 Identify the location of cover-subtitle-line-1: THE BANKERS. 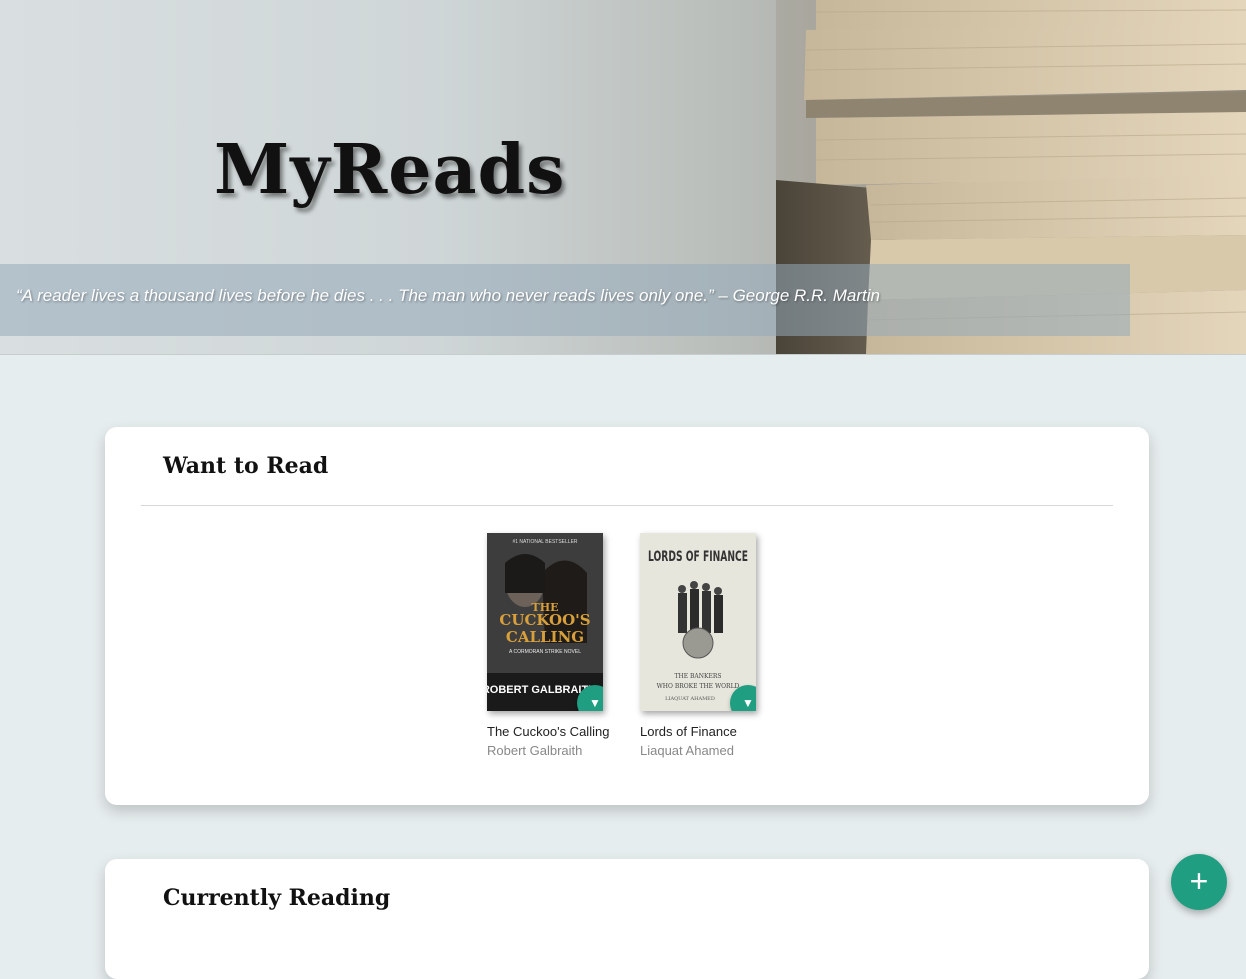
(697, 676).